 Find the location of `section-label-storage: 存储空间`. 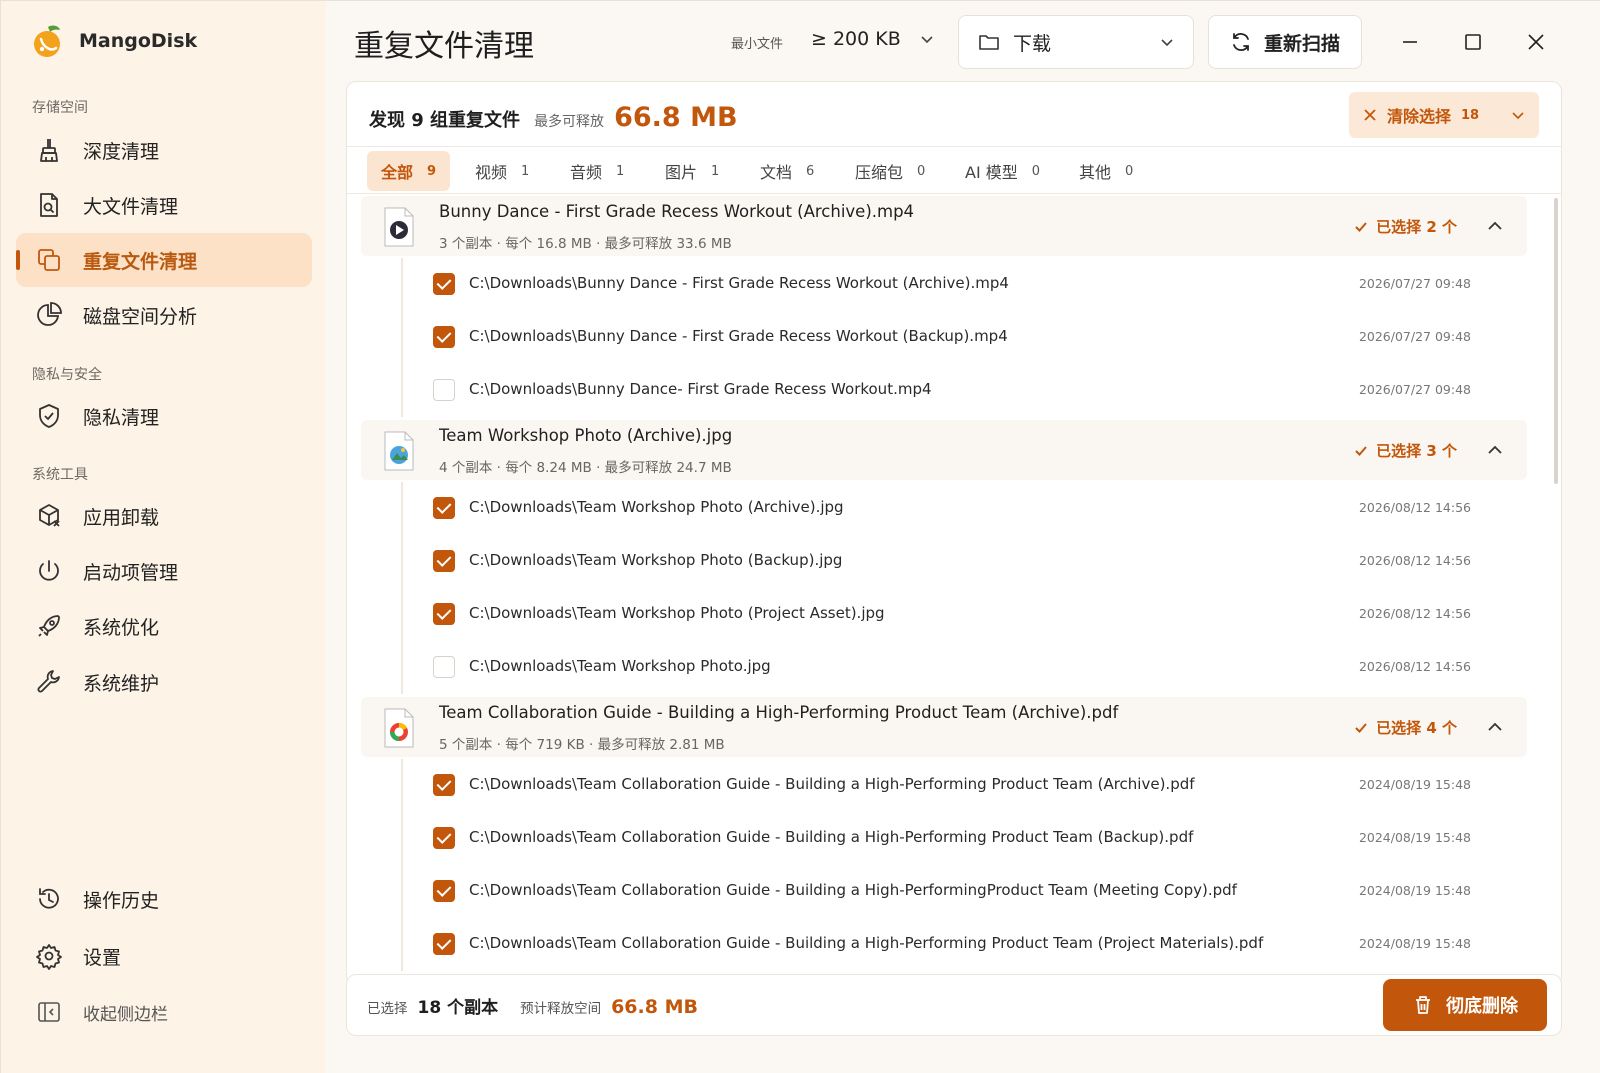

section-label-storage: 存储空间 is located at coordinates (60, 108).